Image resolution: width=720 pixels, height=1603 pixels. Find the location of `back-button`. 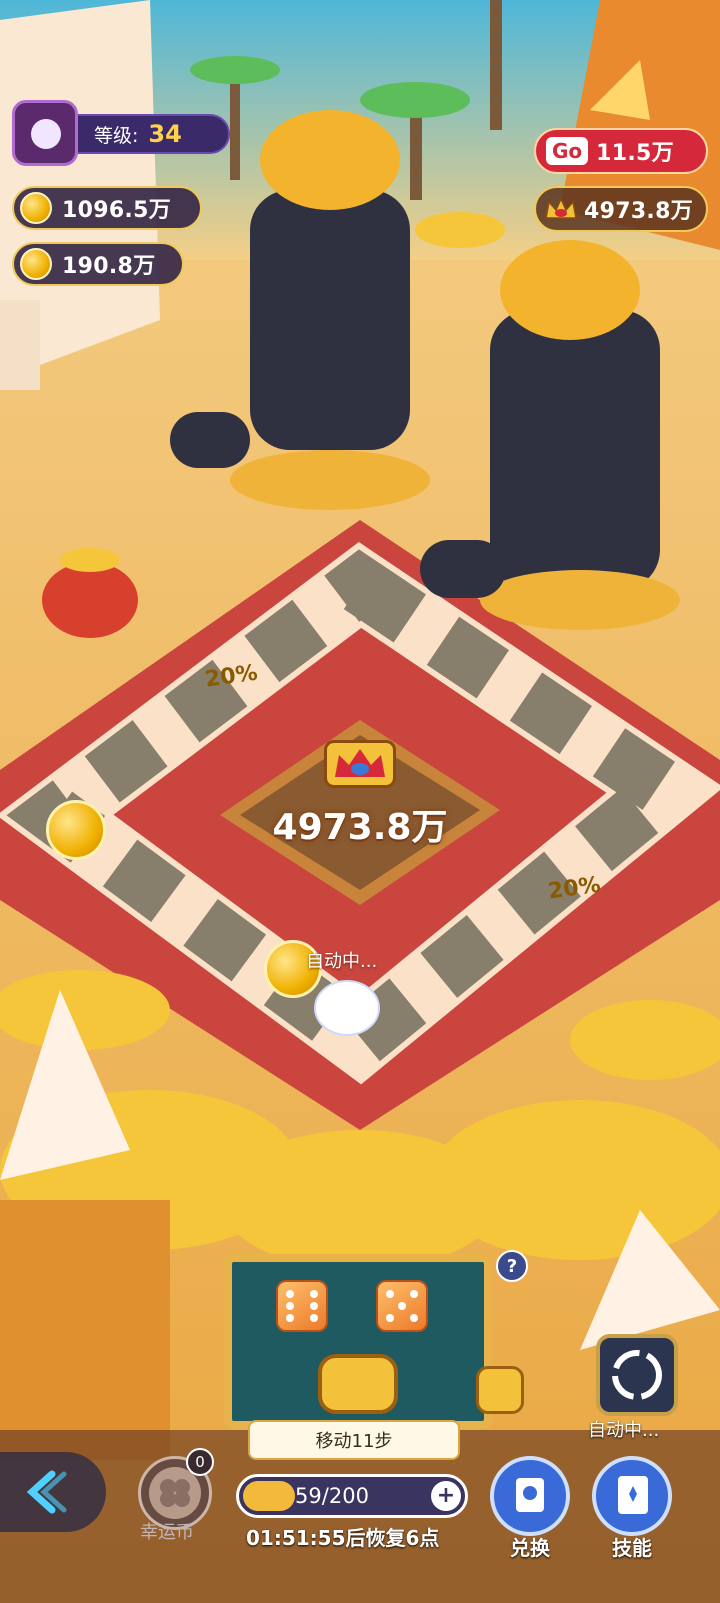

back-button is located at coordinates (53, 1492).